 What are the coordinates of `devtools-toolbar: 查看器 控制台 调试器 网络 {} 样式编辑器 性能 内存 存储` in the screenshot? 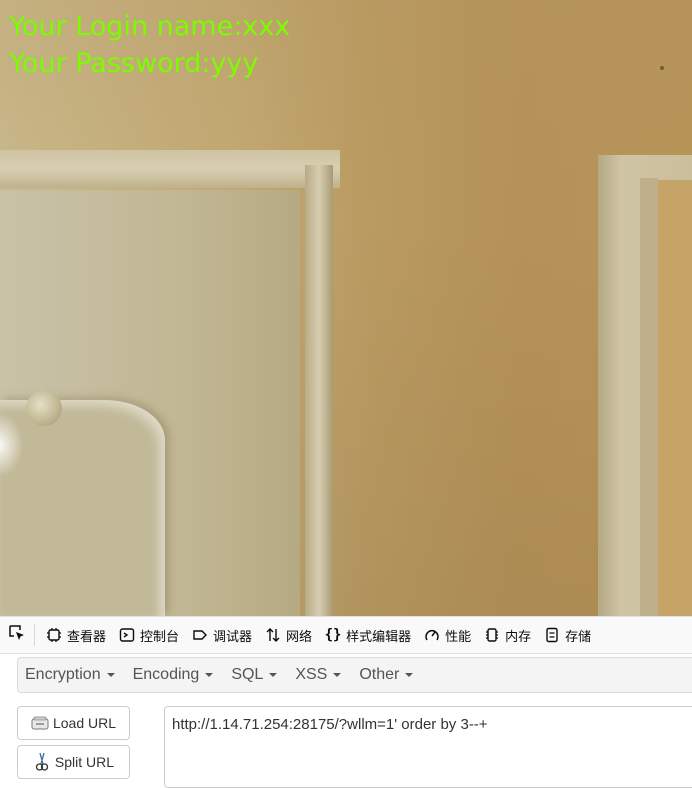 It's located at (346, 635).